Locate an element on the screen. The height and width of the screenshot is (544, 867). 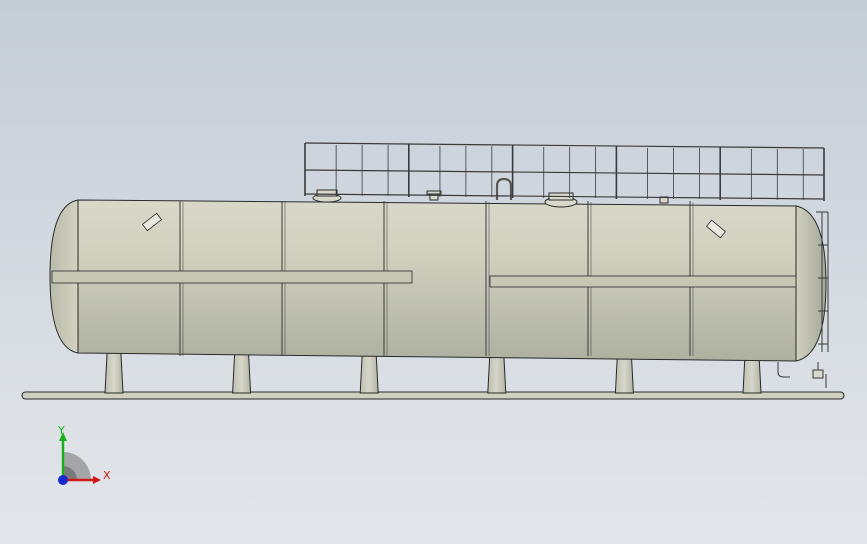
top-rail is located at coordinates (564, 145).